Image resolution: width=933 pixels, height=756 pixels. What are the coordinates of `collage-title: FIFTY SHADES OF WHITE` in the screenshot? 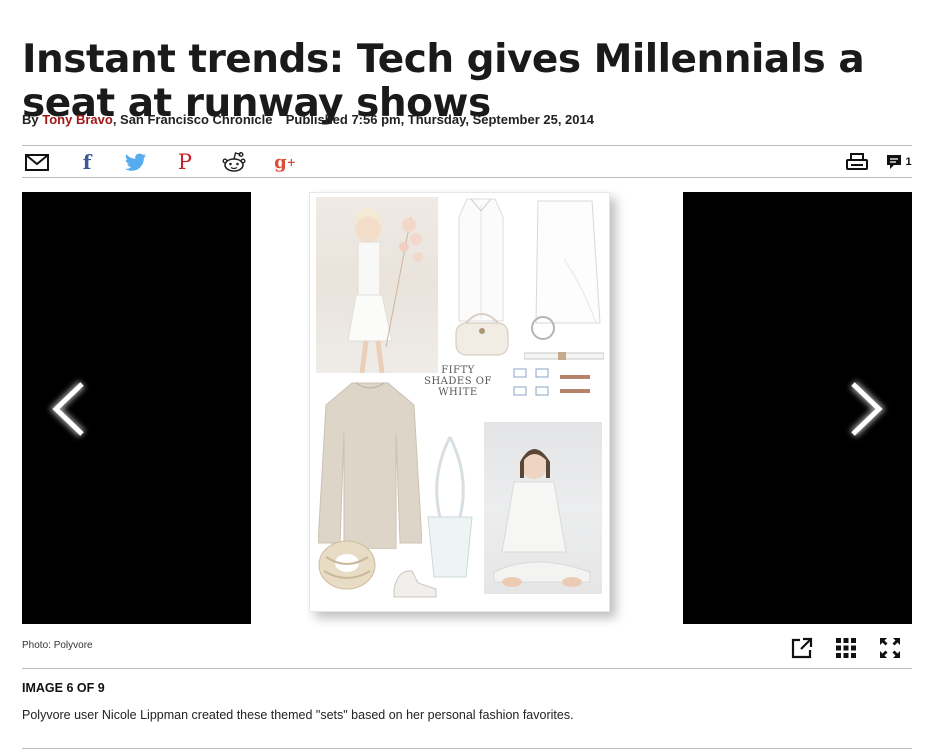 It's located at (458, 381).